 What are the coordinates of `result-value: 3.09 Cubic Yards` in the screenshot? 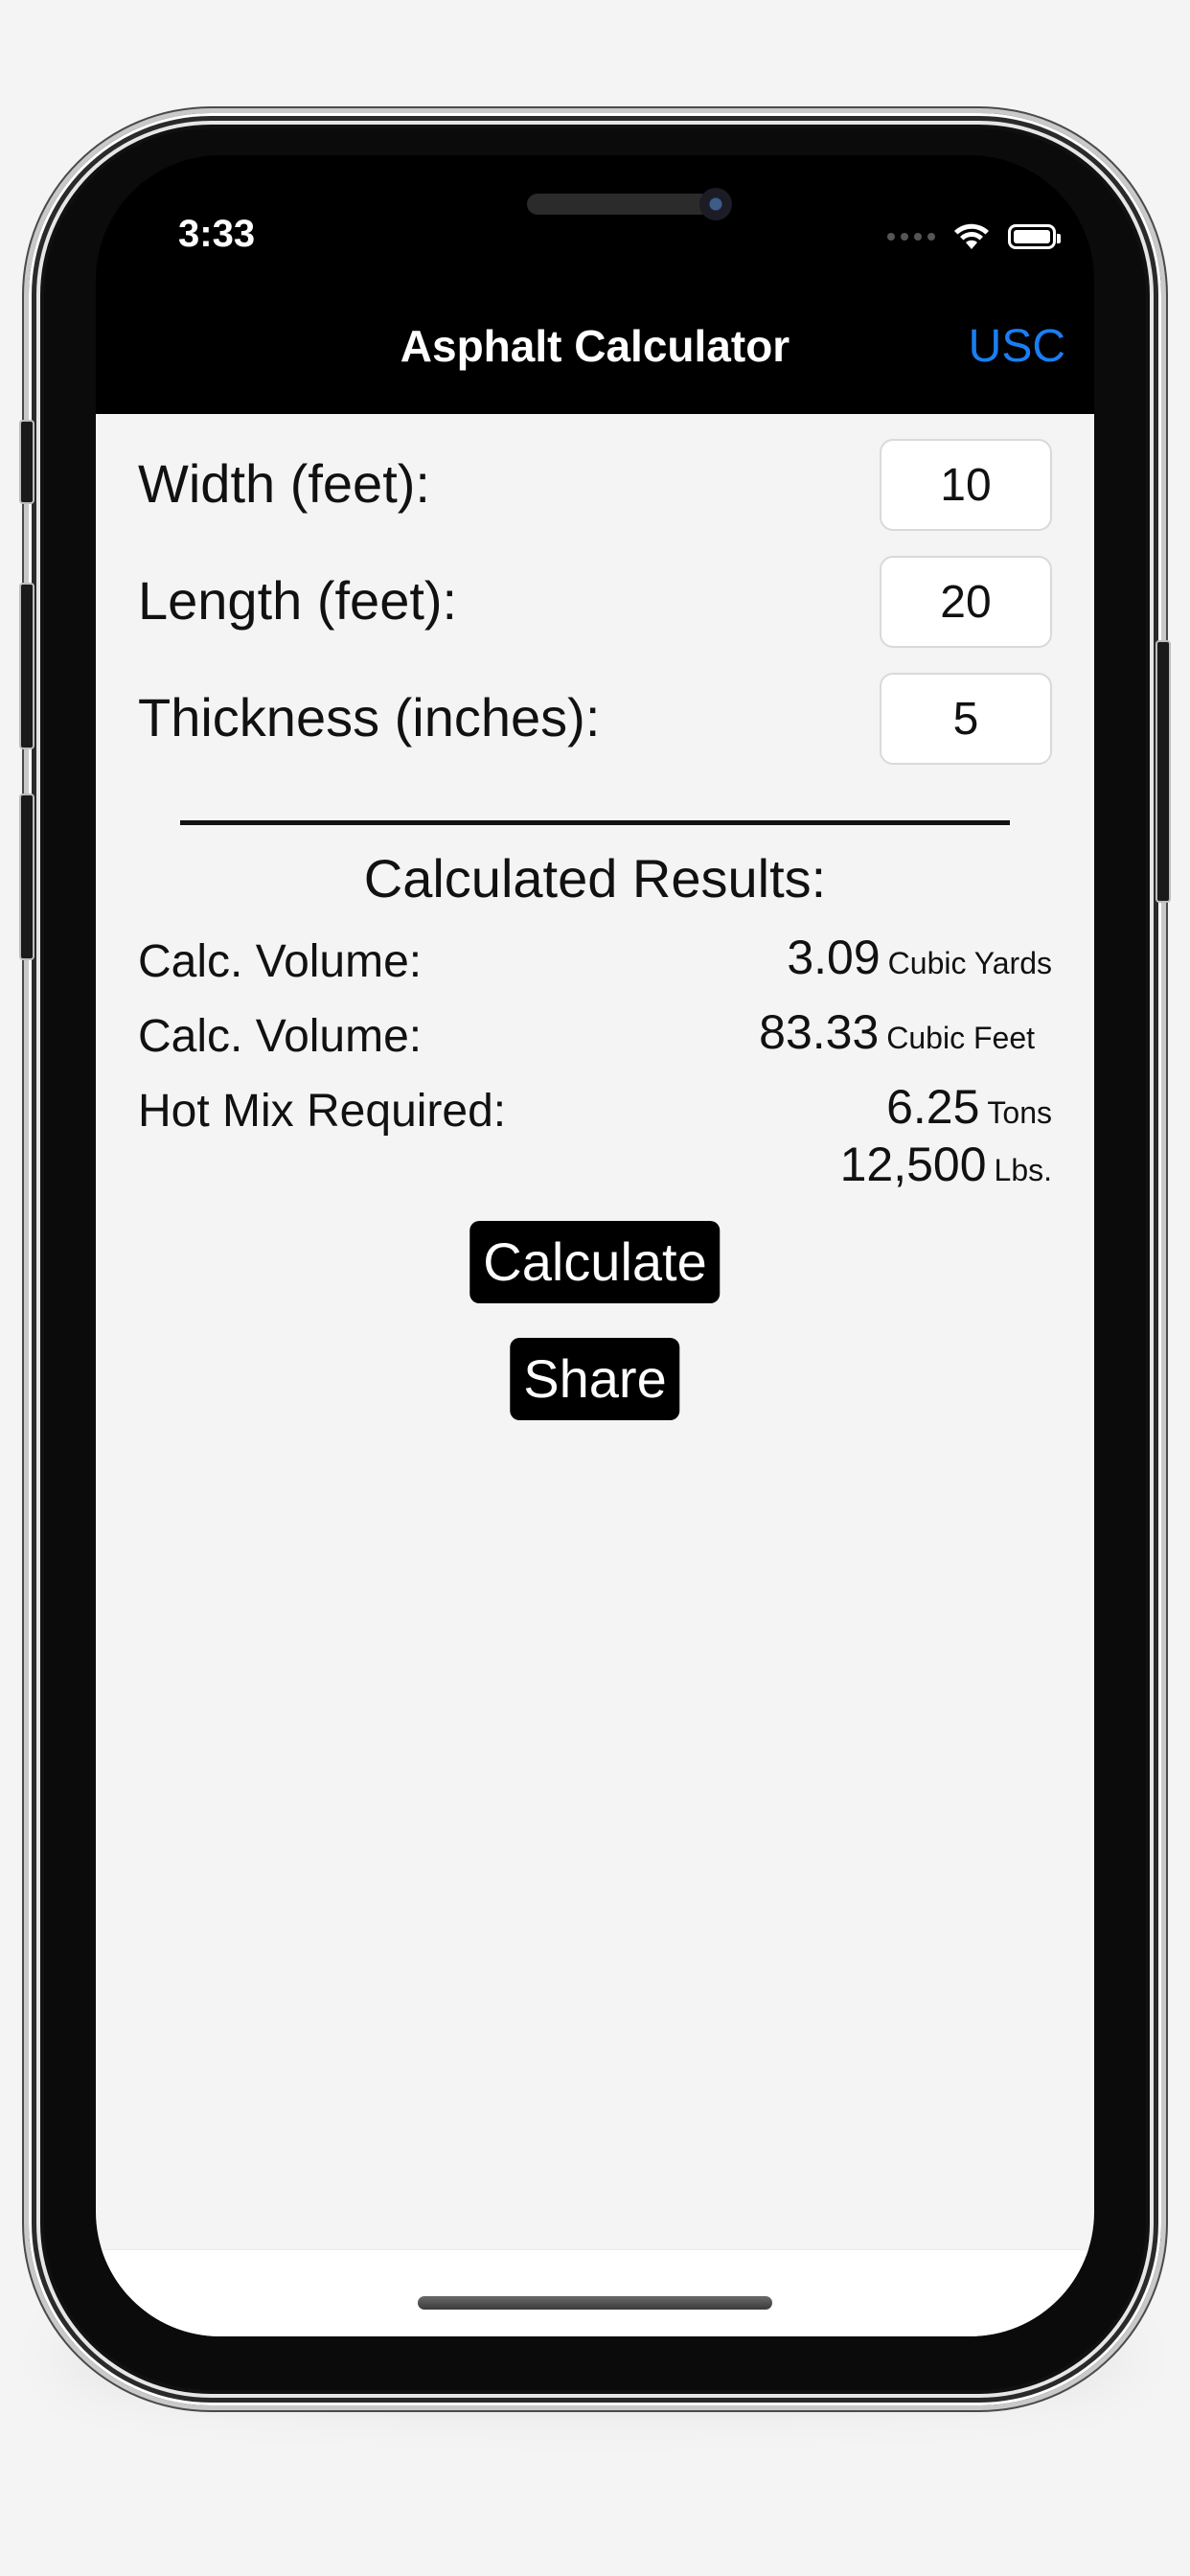 It's located at (920, 957).